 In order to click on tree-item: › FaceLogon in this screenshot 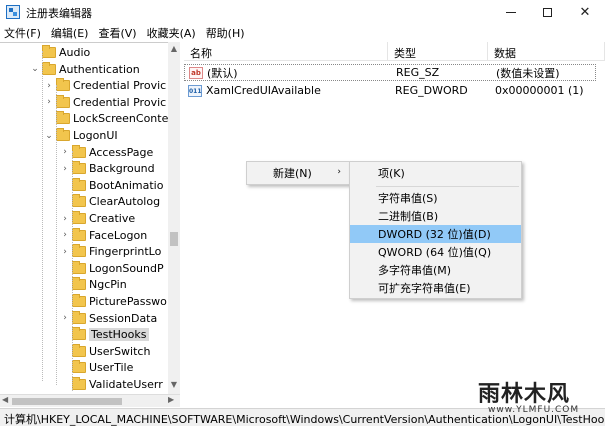, I will do `click(103, 235)`.